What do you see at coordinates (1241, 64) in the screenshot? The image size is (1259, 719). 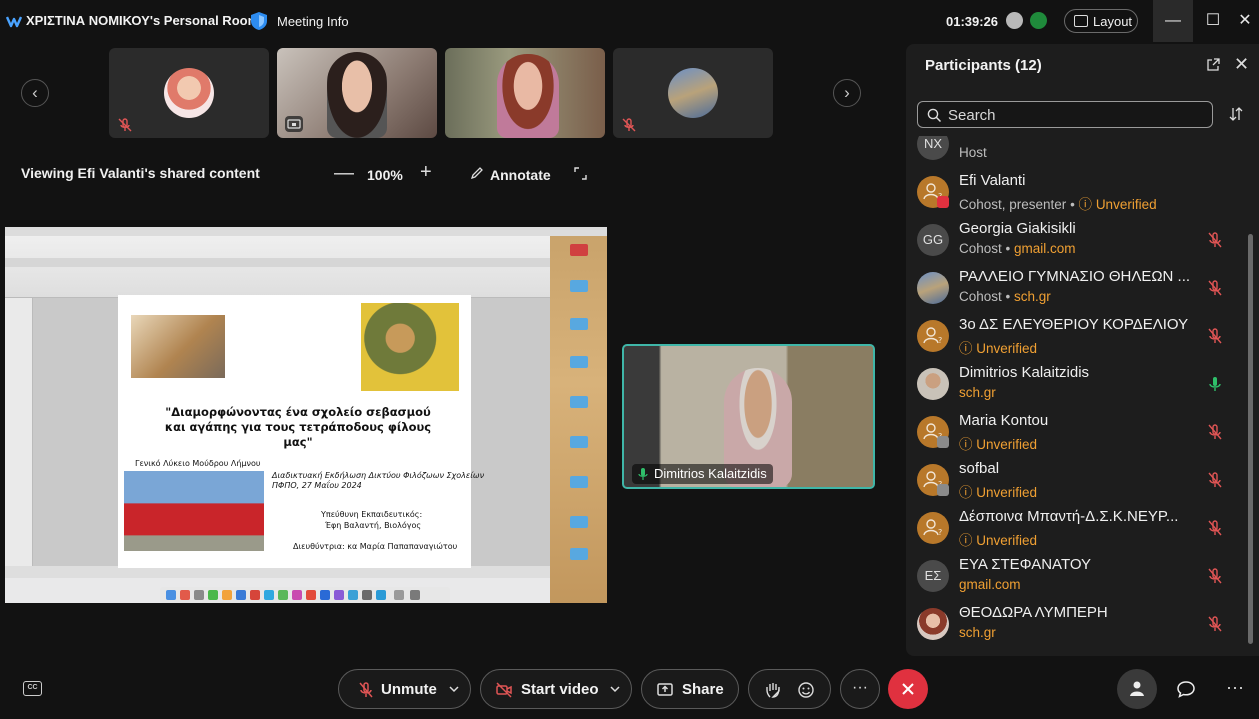 I see `close-panel-icon: ✕` at bounding box center [1241, 64].